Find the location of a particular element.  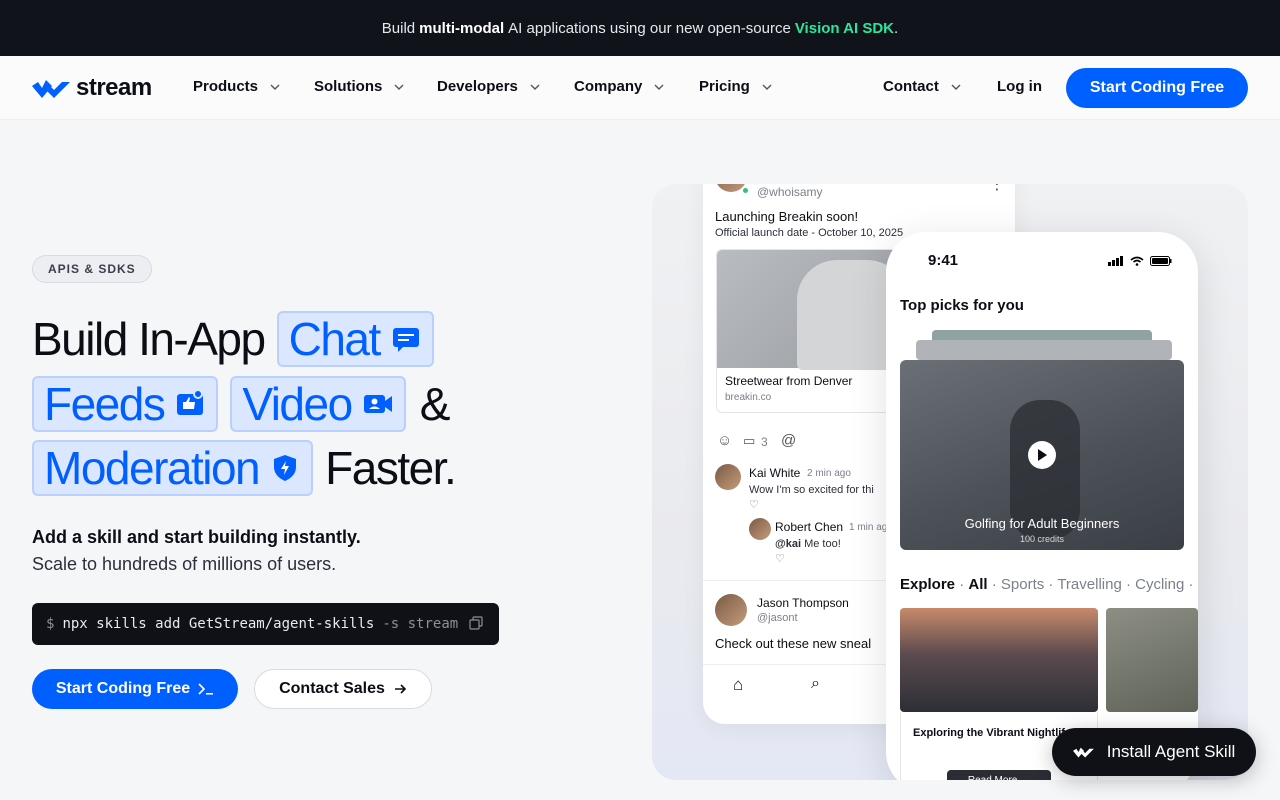

chip-moderation: Moderation is located at coordinates (173, 468).